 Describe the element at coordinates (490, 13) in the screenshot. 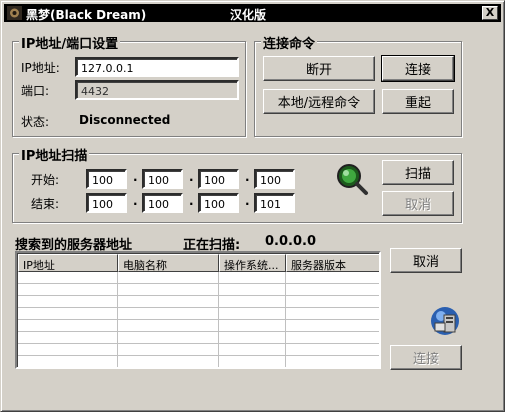

I see `close-button: X` at that location.